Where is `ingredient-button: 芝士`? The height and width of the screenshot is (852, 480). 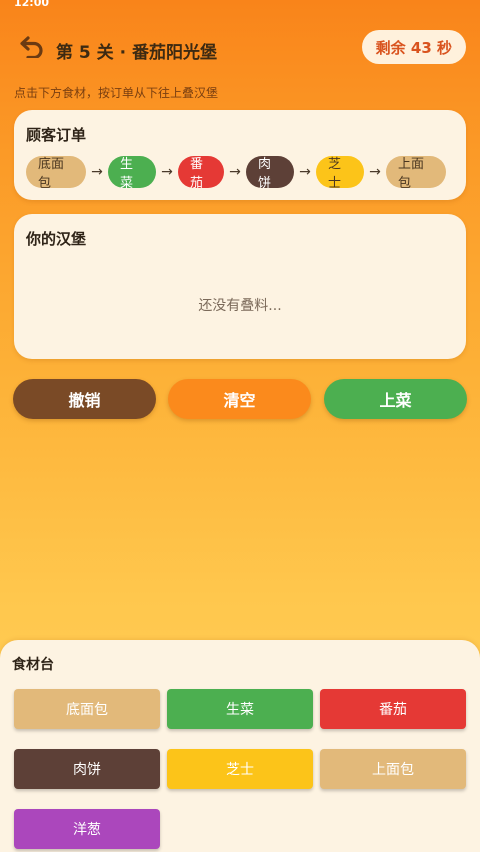
ingredient-button: 芝士 is located at coordinates (240, 769).